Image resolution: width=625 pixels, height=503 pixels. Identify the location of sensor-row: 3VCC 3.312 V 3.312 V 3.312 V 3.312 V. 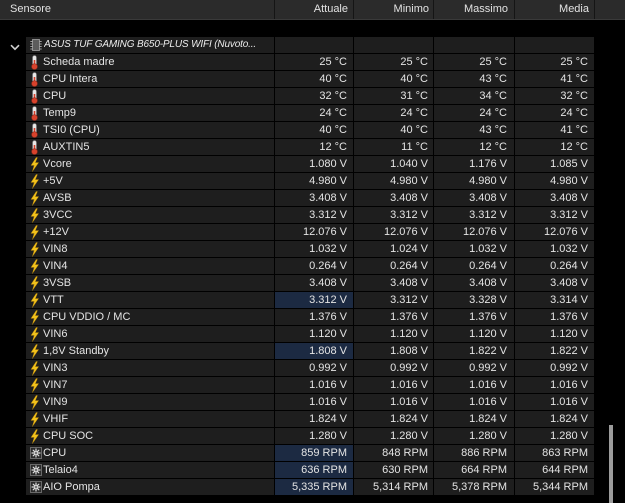
(297, 215).